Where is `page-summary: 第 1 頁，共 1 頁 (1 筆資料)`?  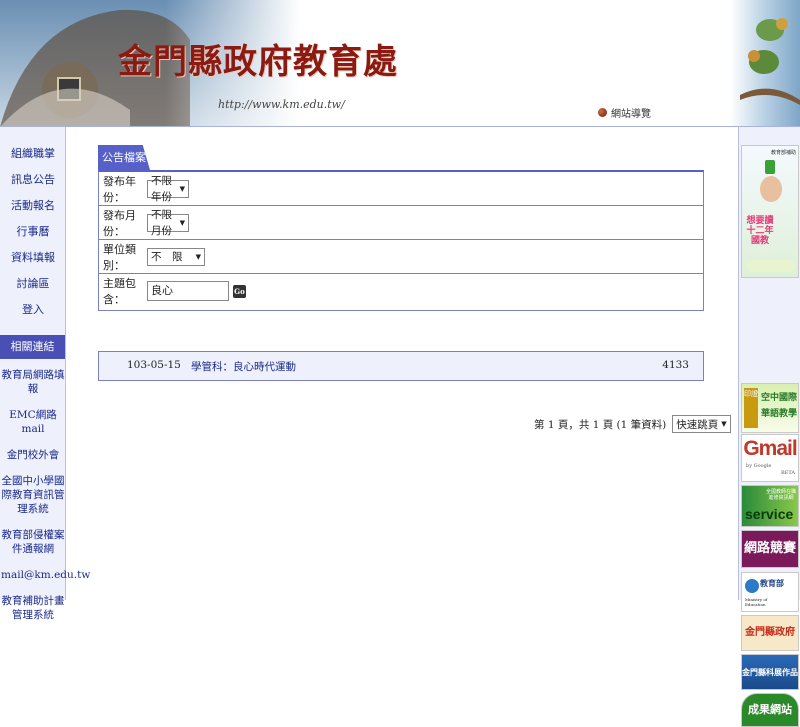
page-summary: 第 1 頁，共 1 頁 (1 筆資料) is located at coordinates (600, 424).